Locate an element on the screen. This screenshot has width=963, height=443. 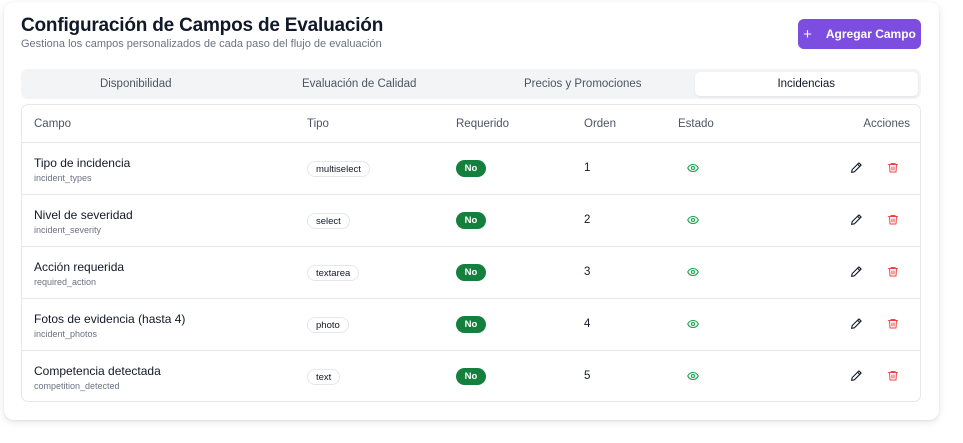
field-type-badge: photo is located at coordinates (328, 325).